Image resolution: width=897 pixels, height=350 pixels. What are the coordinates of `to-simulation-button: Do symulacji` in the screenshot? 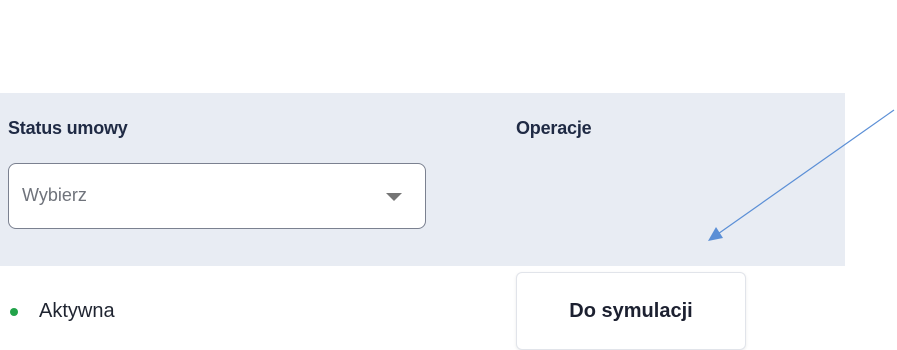 It's located at (631, 311).